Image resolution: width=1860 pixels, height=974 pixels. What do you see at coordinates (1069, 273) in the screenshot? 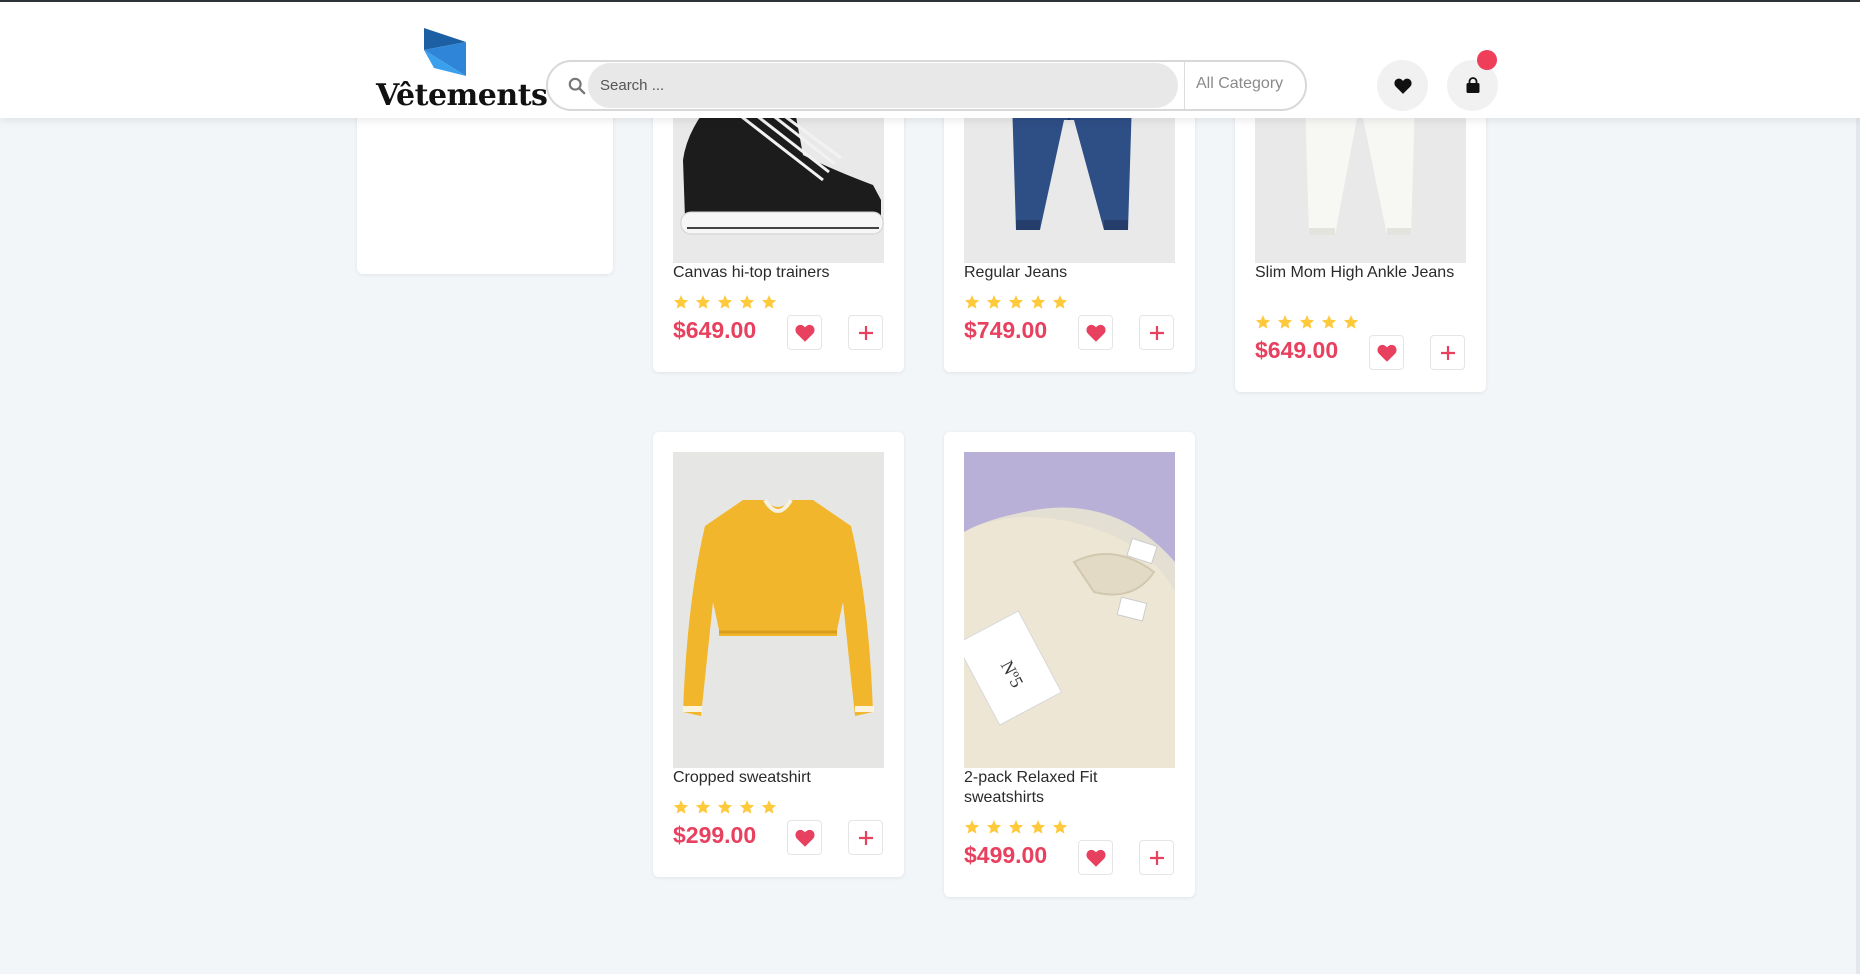
I see `product-name: Regular Jeans` at bounding box center [1069, 273].